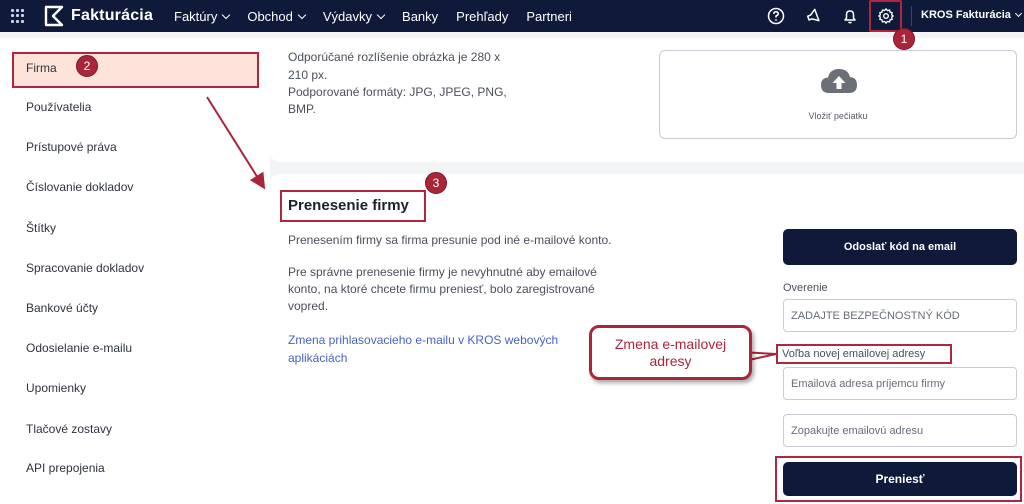 The width and height of the screenshot is (1024, 504). Describe the element at coordinates (900, 383) in the screenshot. I see `new-email-input: Emailová adresa príjemcu firmy` at that location.